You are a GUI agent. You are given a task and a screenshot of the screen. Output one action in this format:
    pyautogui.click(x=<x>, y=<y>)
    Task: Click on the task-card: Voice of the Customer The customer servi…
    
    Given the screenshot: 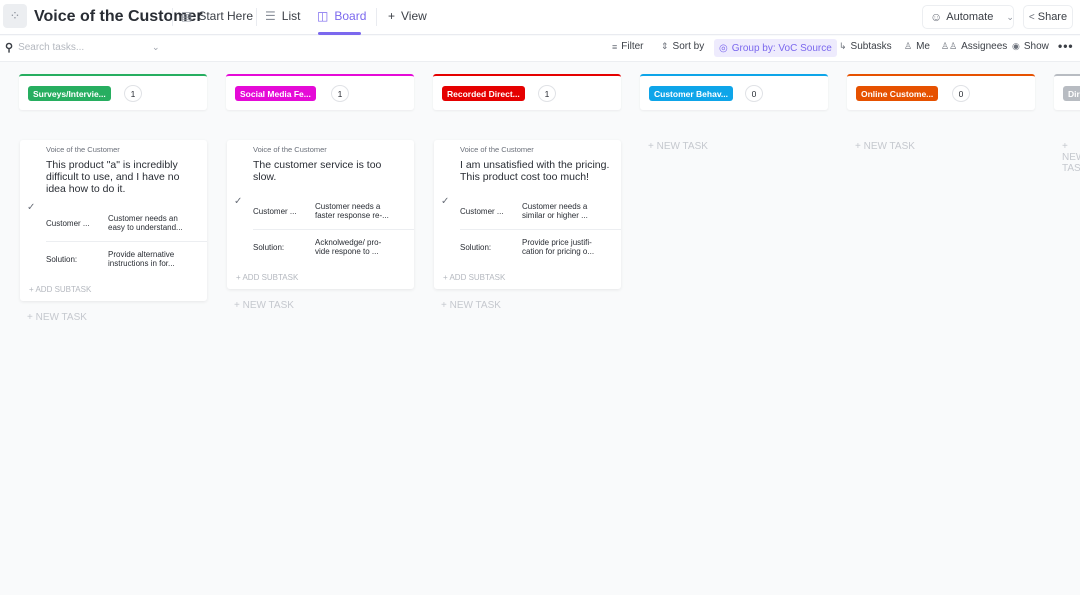 What is the action you would take?
    pyautogui.click(x=320, y=214)
    